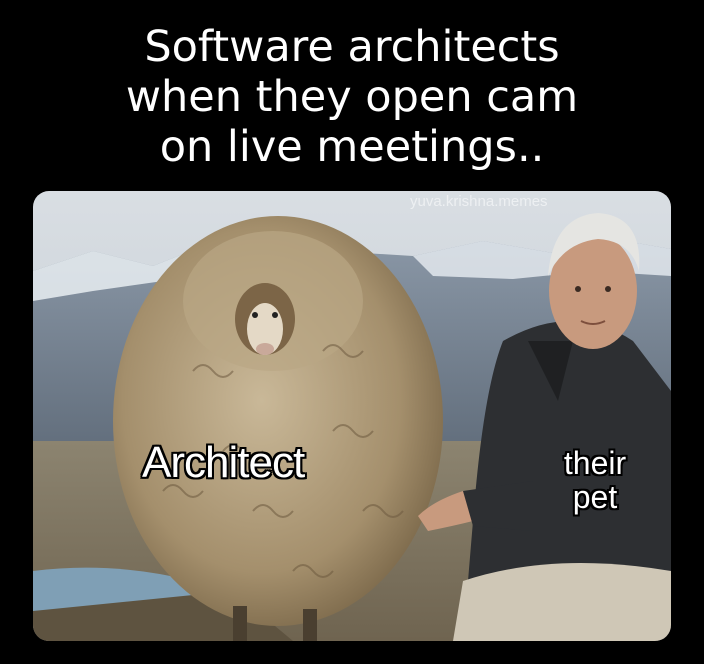  What do you see at coordinates (352, 47) in the screenshot?
I see `caption-line-1: Software architects` at bounding box center [352, 47].